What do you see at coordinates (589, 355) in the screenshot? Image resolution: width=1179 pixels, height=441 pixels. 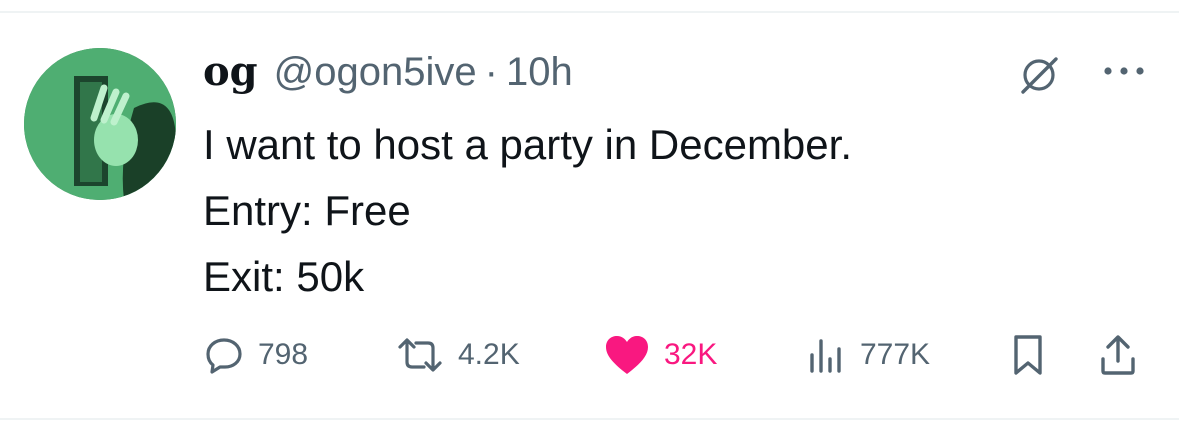 I see `action-bar: 798 4.2K 32K 777K` at bounding box center [589, 355].